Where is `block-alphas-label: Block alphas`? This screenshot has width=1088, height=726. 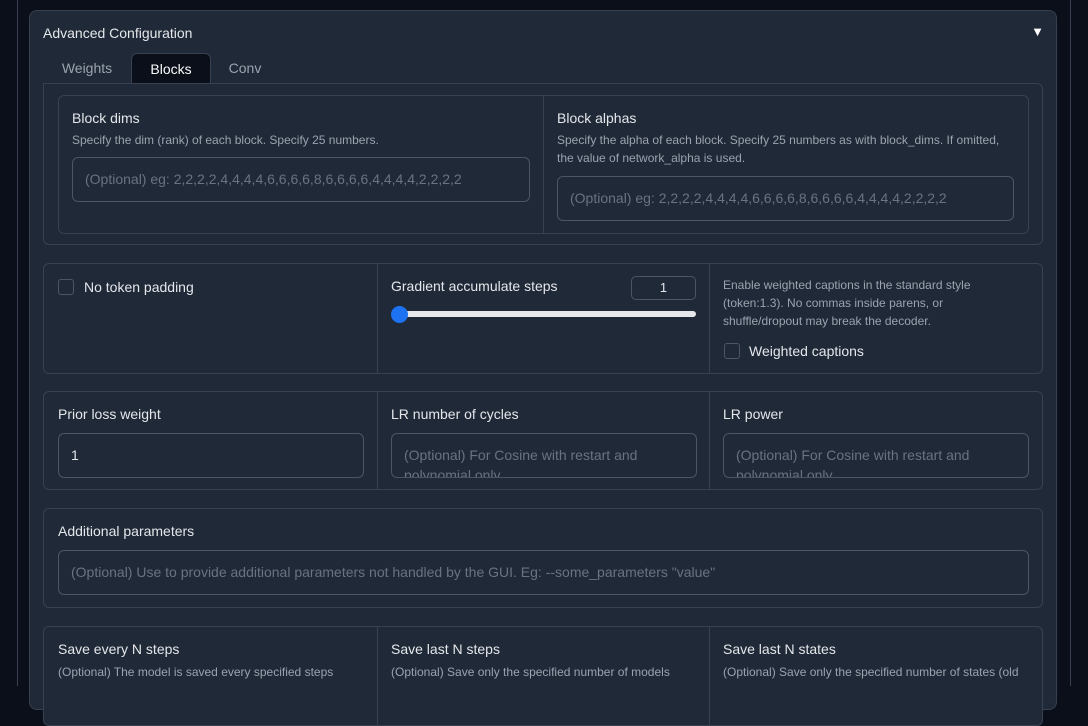 block-alphas-label: Block alphas is located at coordinates (597, 118).